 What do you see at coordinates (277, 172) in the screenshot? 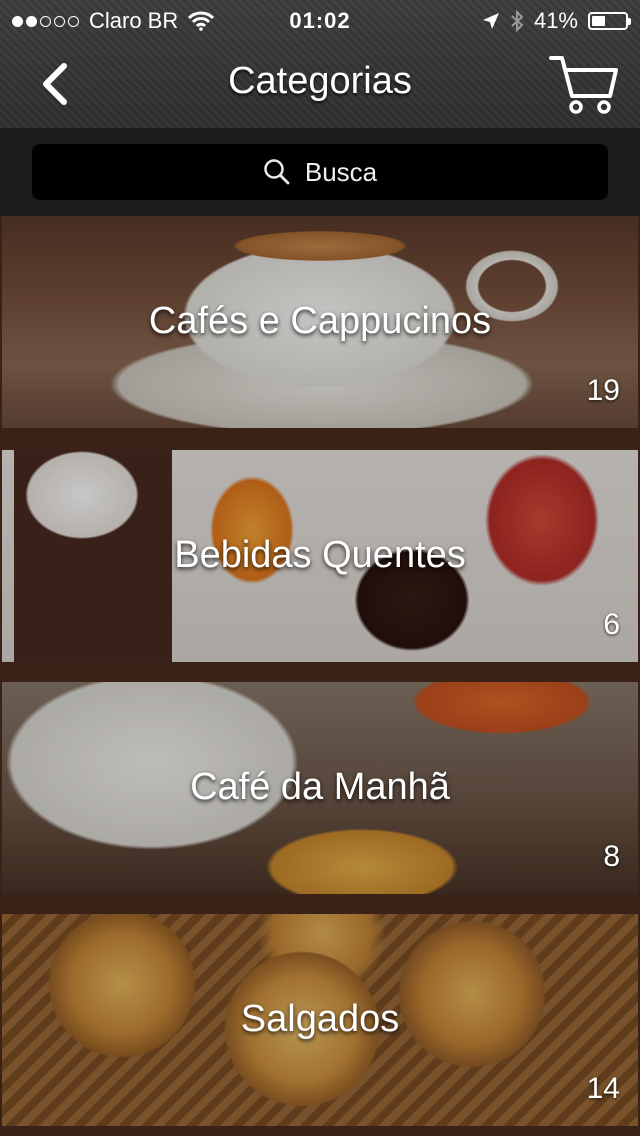
I see `search-icon` at bounding box center [277, 172].